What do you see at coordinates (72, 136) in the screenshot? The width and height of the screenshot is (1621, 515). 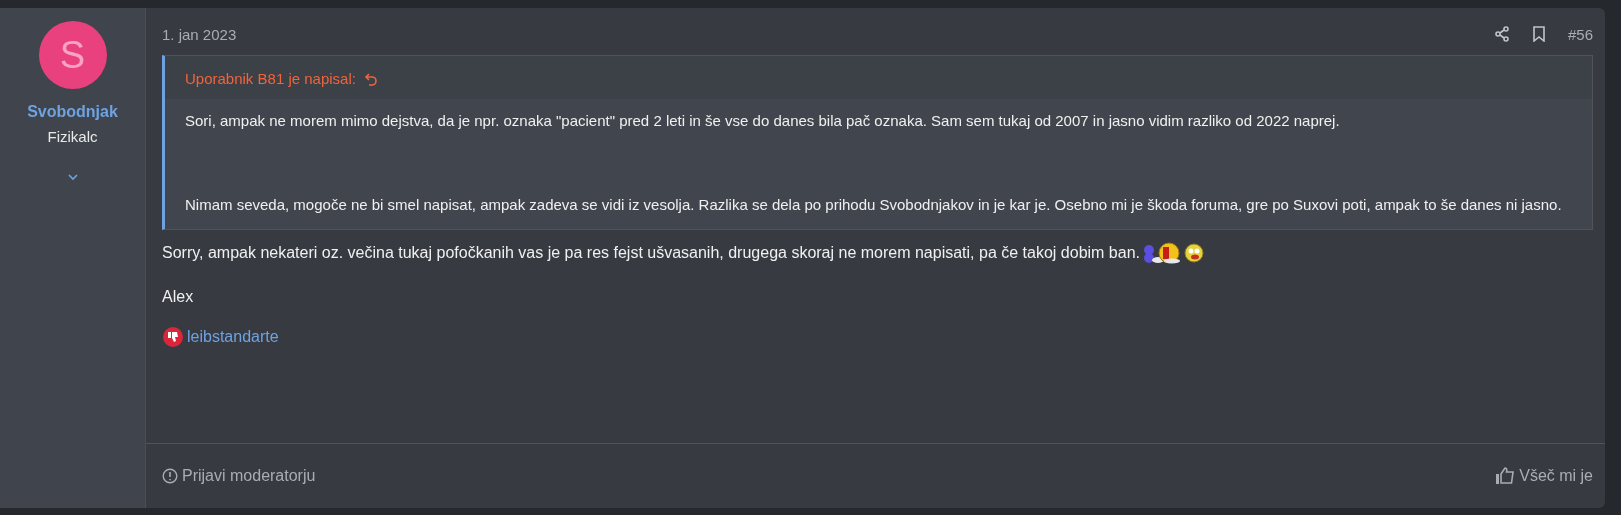 I see `user-title: Fizikalc` at bounding box center [72, 136].